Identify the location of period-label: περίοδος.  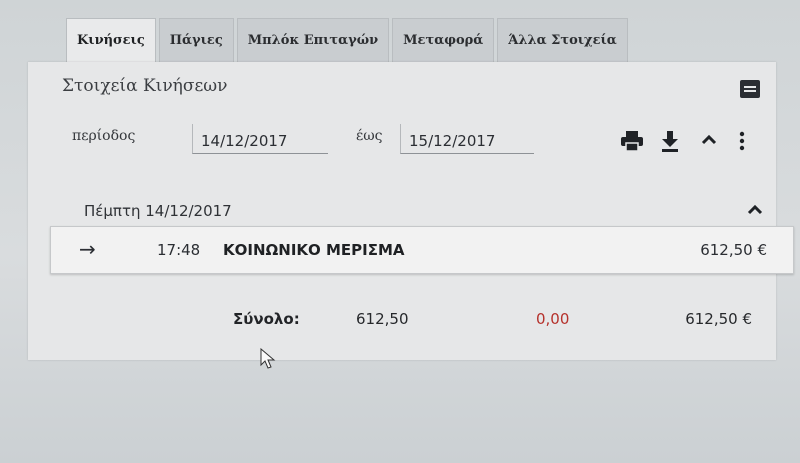
(104, 136).